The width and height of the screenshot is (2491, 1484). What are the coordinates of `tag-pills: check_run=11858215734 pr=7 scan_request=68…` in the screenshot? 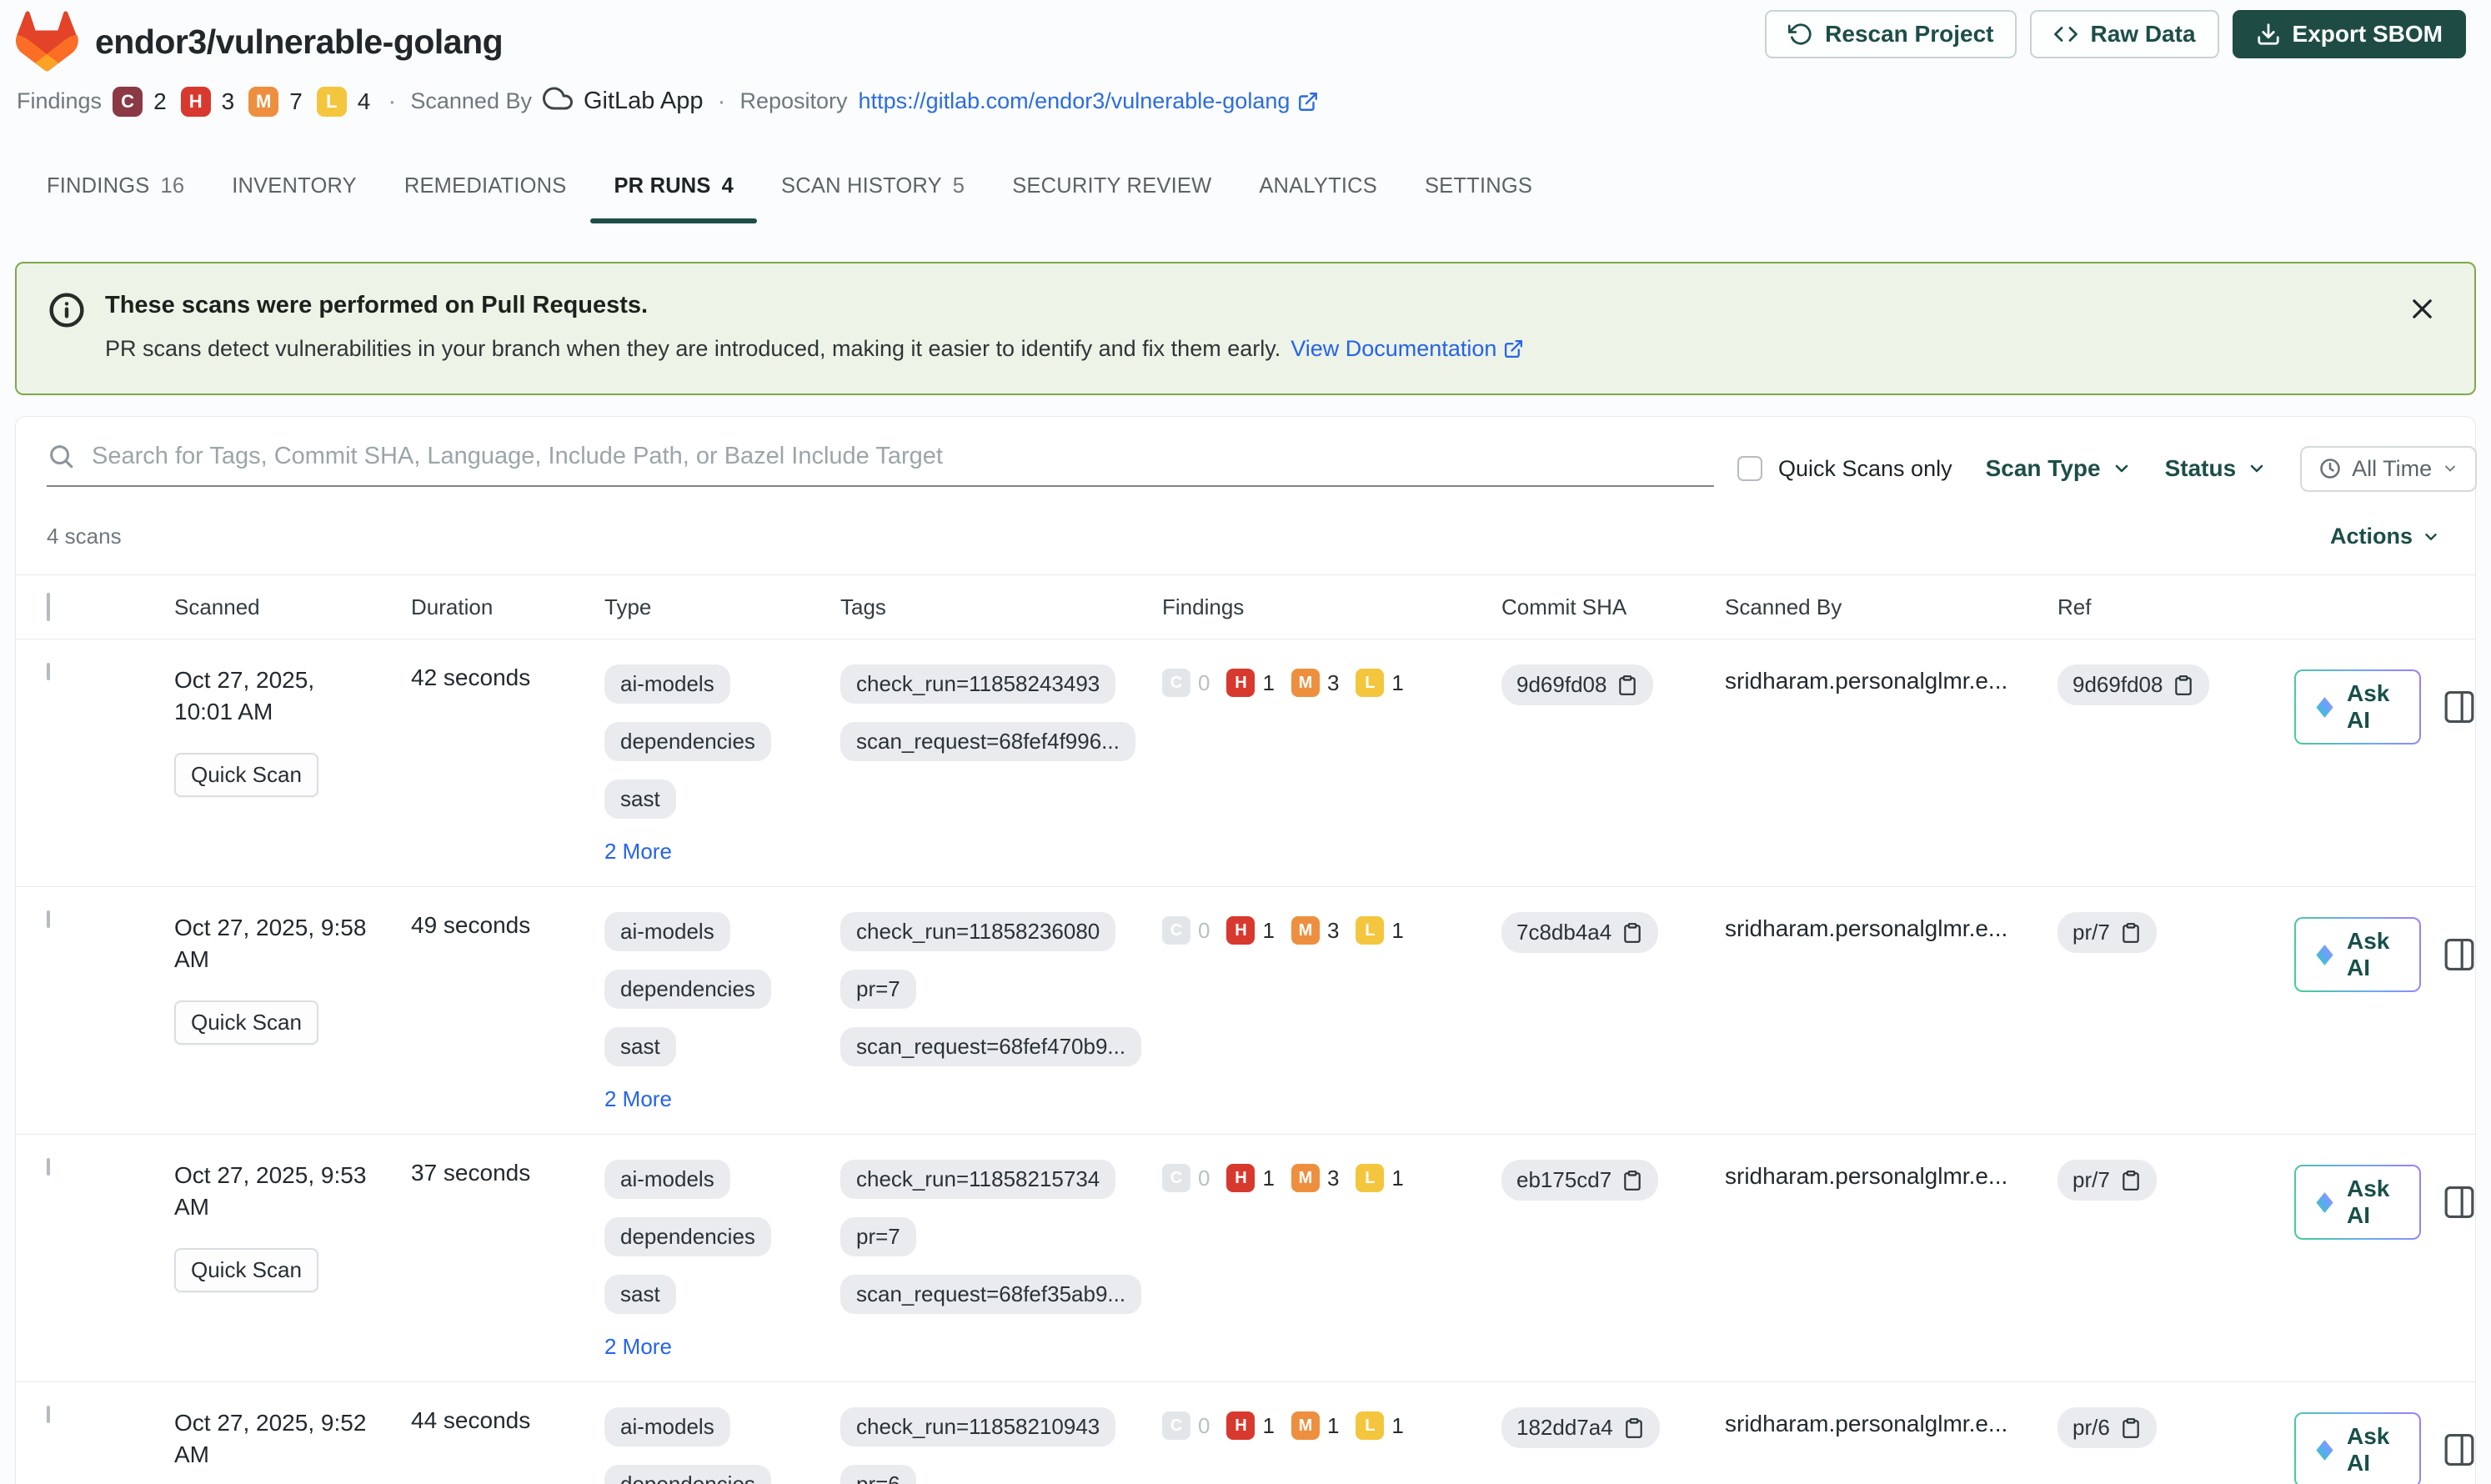 It's located at (1001, 1237).